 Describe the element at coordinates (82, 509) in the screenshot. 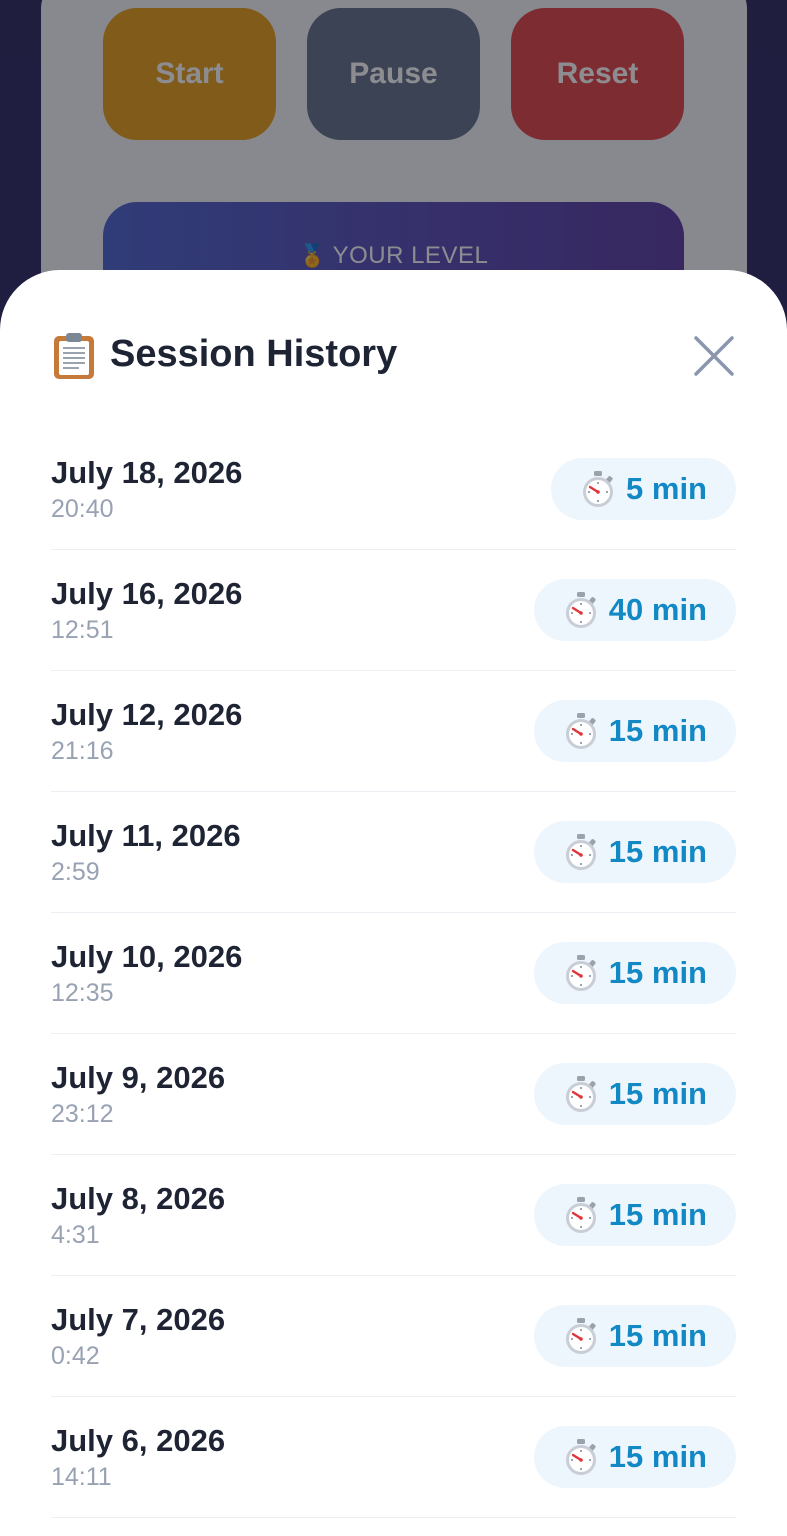

I see `session-time: 20:40` at that location.